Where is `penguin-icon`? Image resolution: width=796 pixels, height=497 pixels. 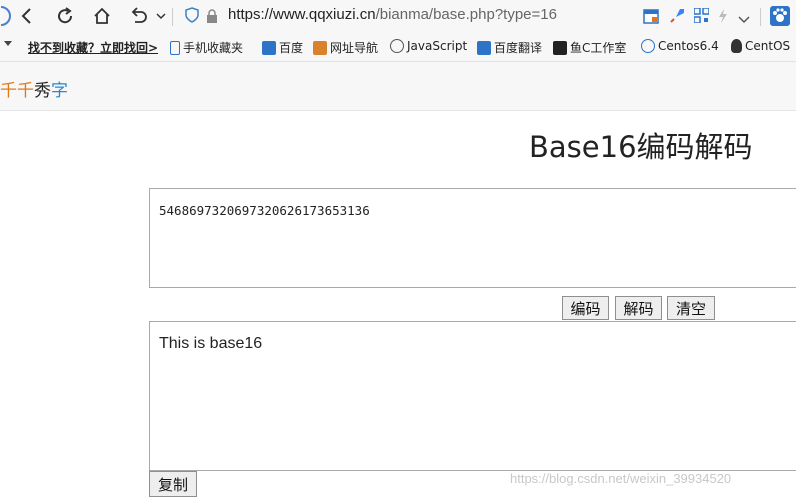 penguin-icon is located at coordinates (736, 46).